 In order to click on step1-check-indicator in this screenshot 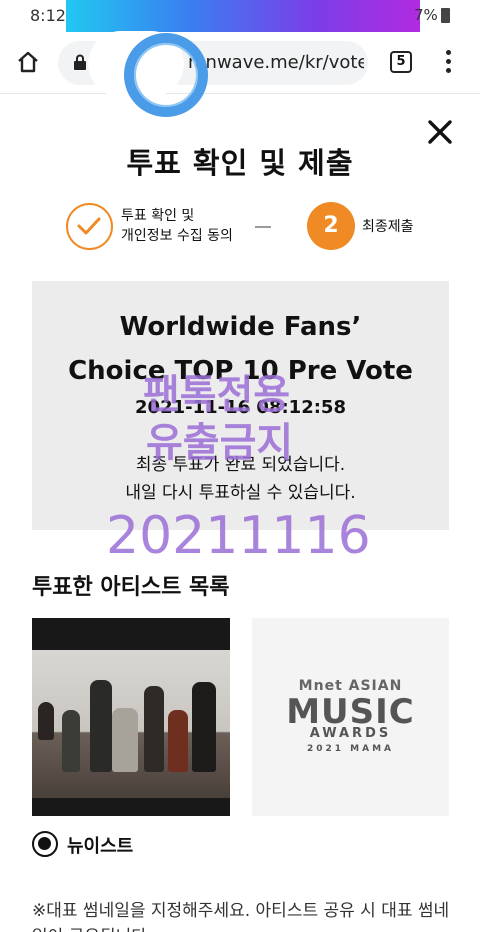, I will do `click(89, 226)`.